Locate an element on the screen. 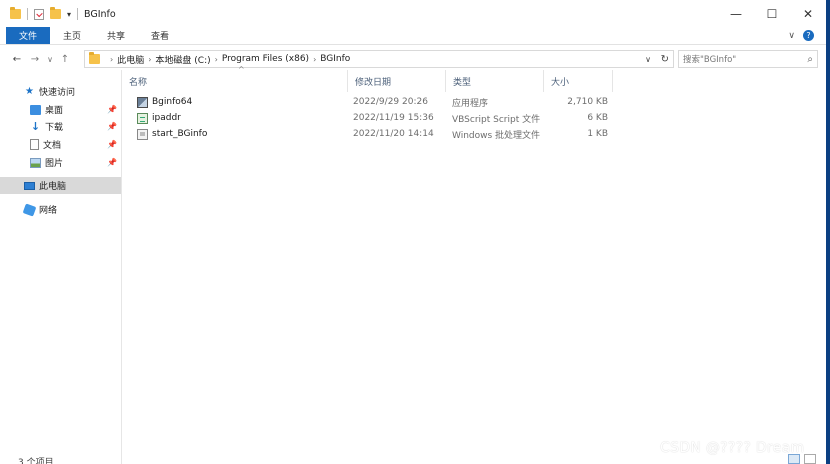  file-size: 1 KB is located at coordinates (597, 134).